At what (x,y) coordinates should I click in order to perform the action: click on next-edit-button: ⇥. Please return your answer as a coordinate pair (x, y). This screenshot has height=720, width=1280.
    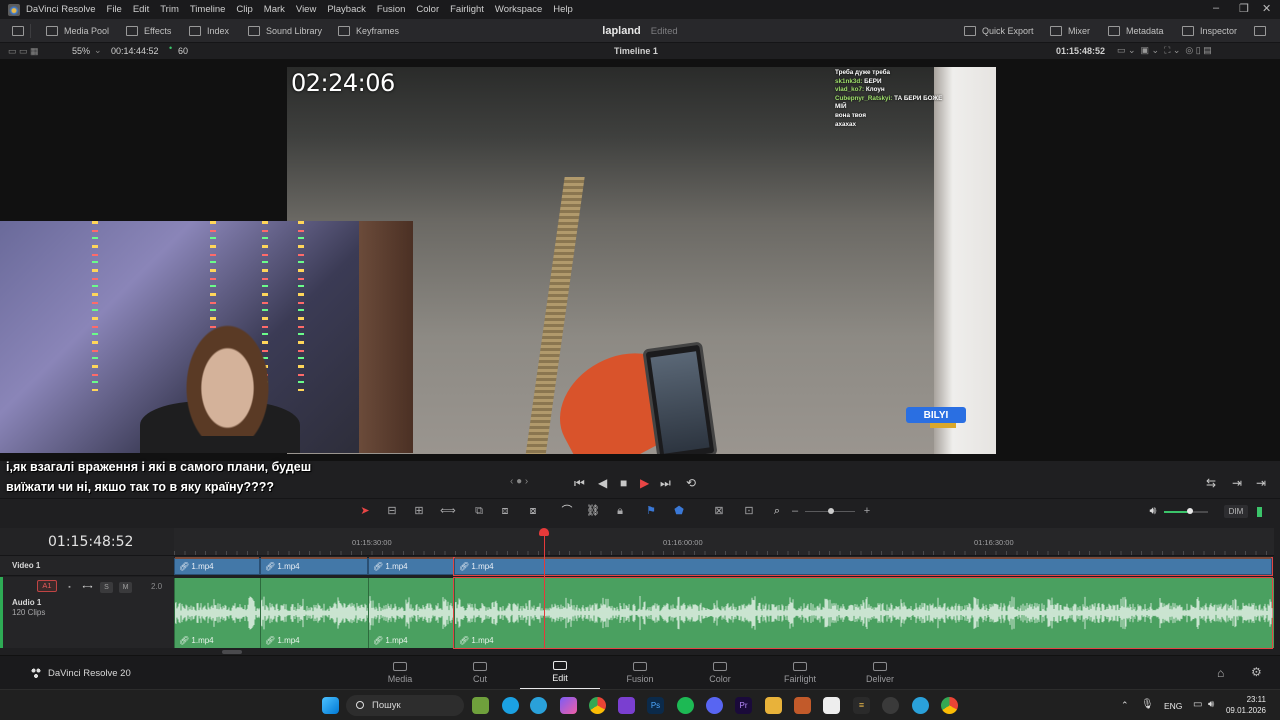
    Looking at the image, I should click on (1237, 483).